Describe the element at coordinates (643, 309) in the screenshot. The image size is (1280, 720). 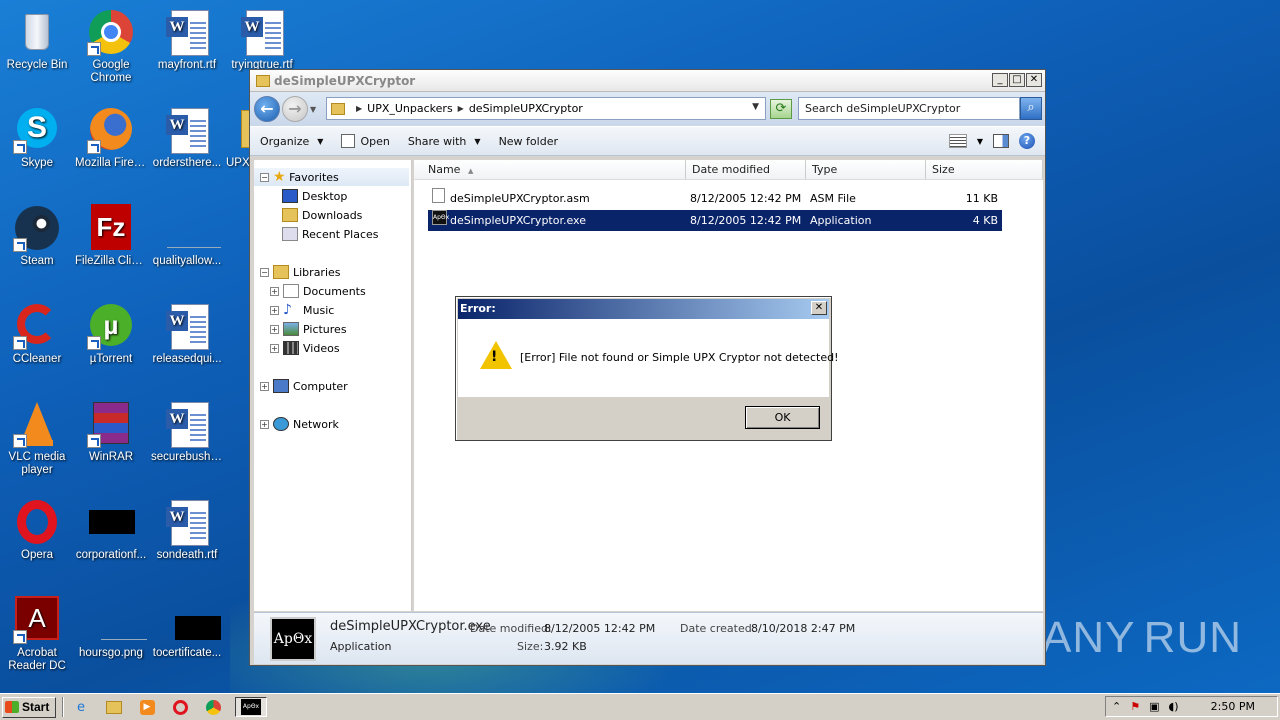
I see `dialog-title: Error:` at that location.